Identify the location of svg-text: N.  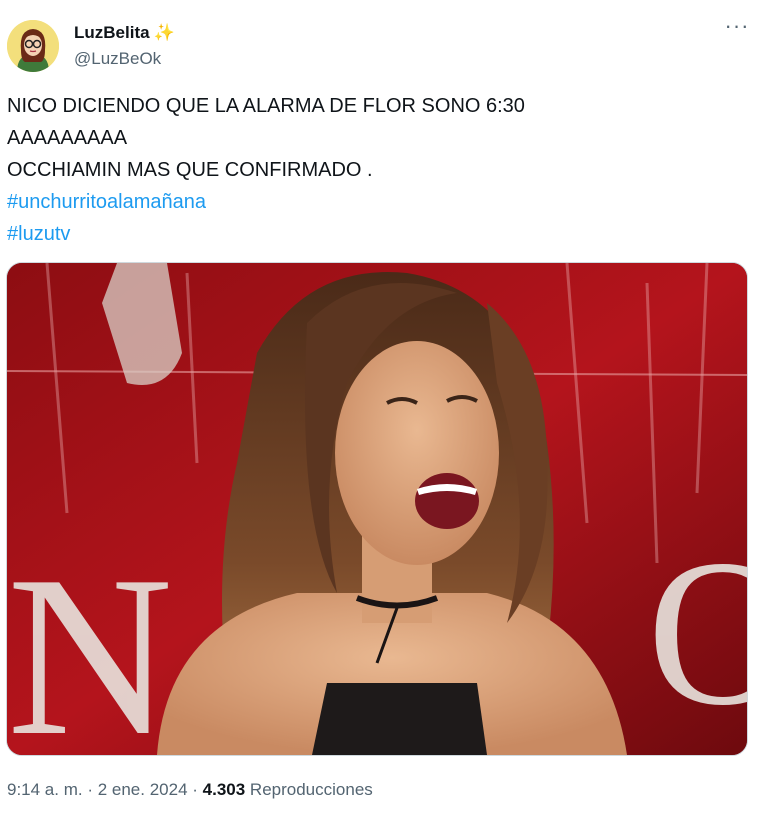
(90, 641).